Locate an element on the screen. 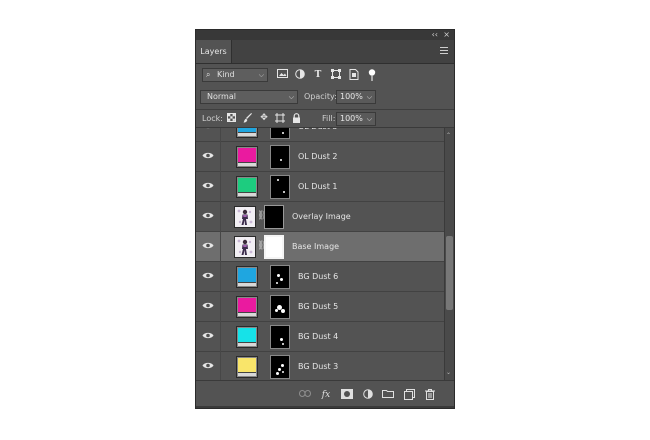 Image resolution: width=650 pixels, height=440 pixels. search-icon: ⌕ is located at coordinates (208, 74).